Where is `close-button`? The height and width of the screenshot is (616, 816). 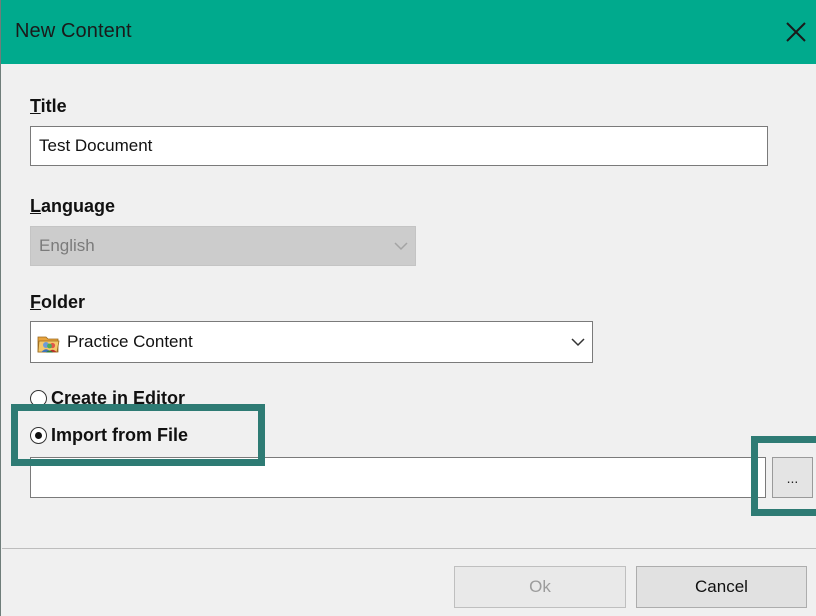
close-button is located at coordinates (795, 32).